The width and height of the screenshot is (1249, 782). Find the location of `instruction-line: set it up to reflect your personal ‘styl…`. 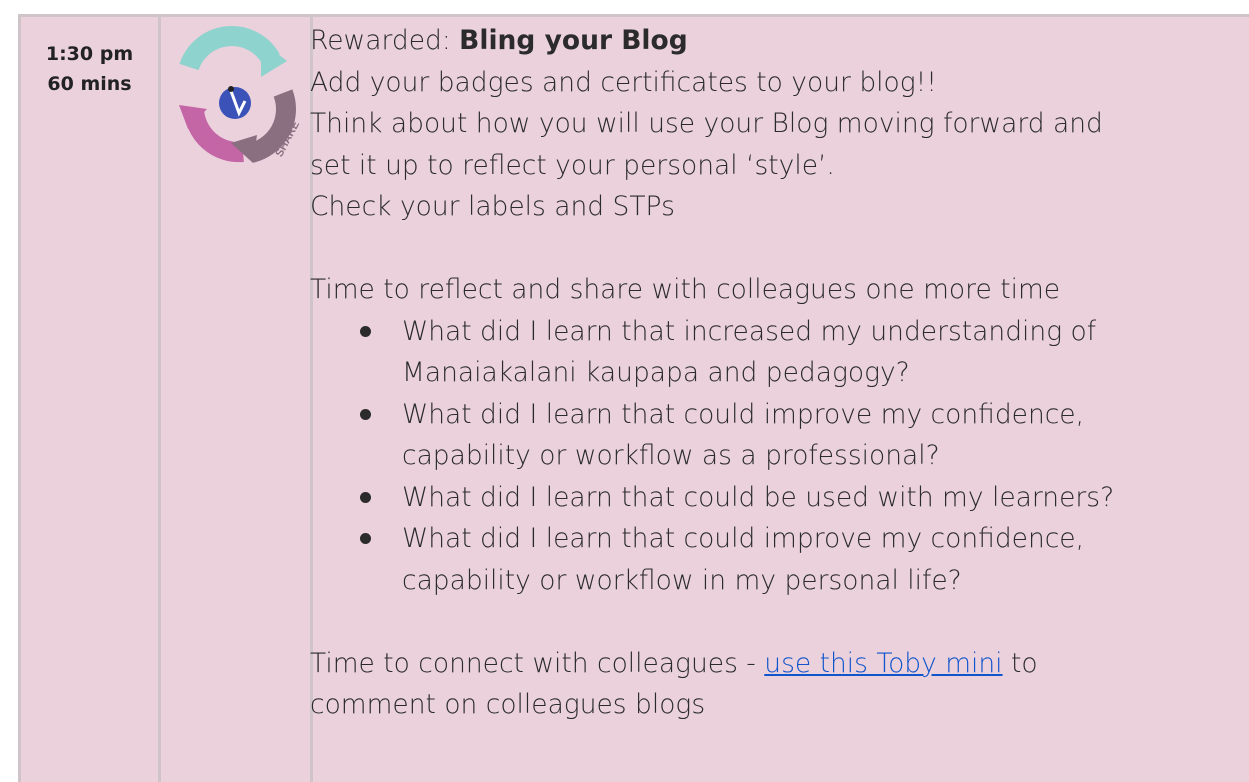

instruction-line: set it up to reflect your personal ‘styl… is located at coordinates (572, 165).